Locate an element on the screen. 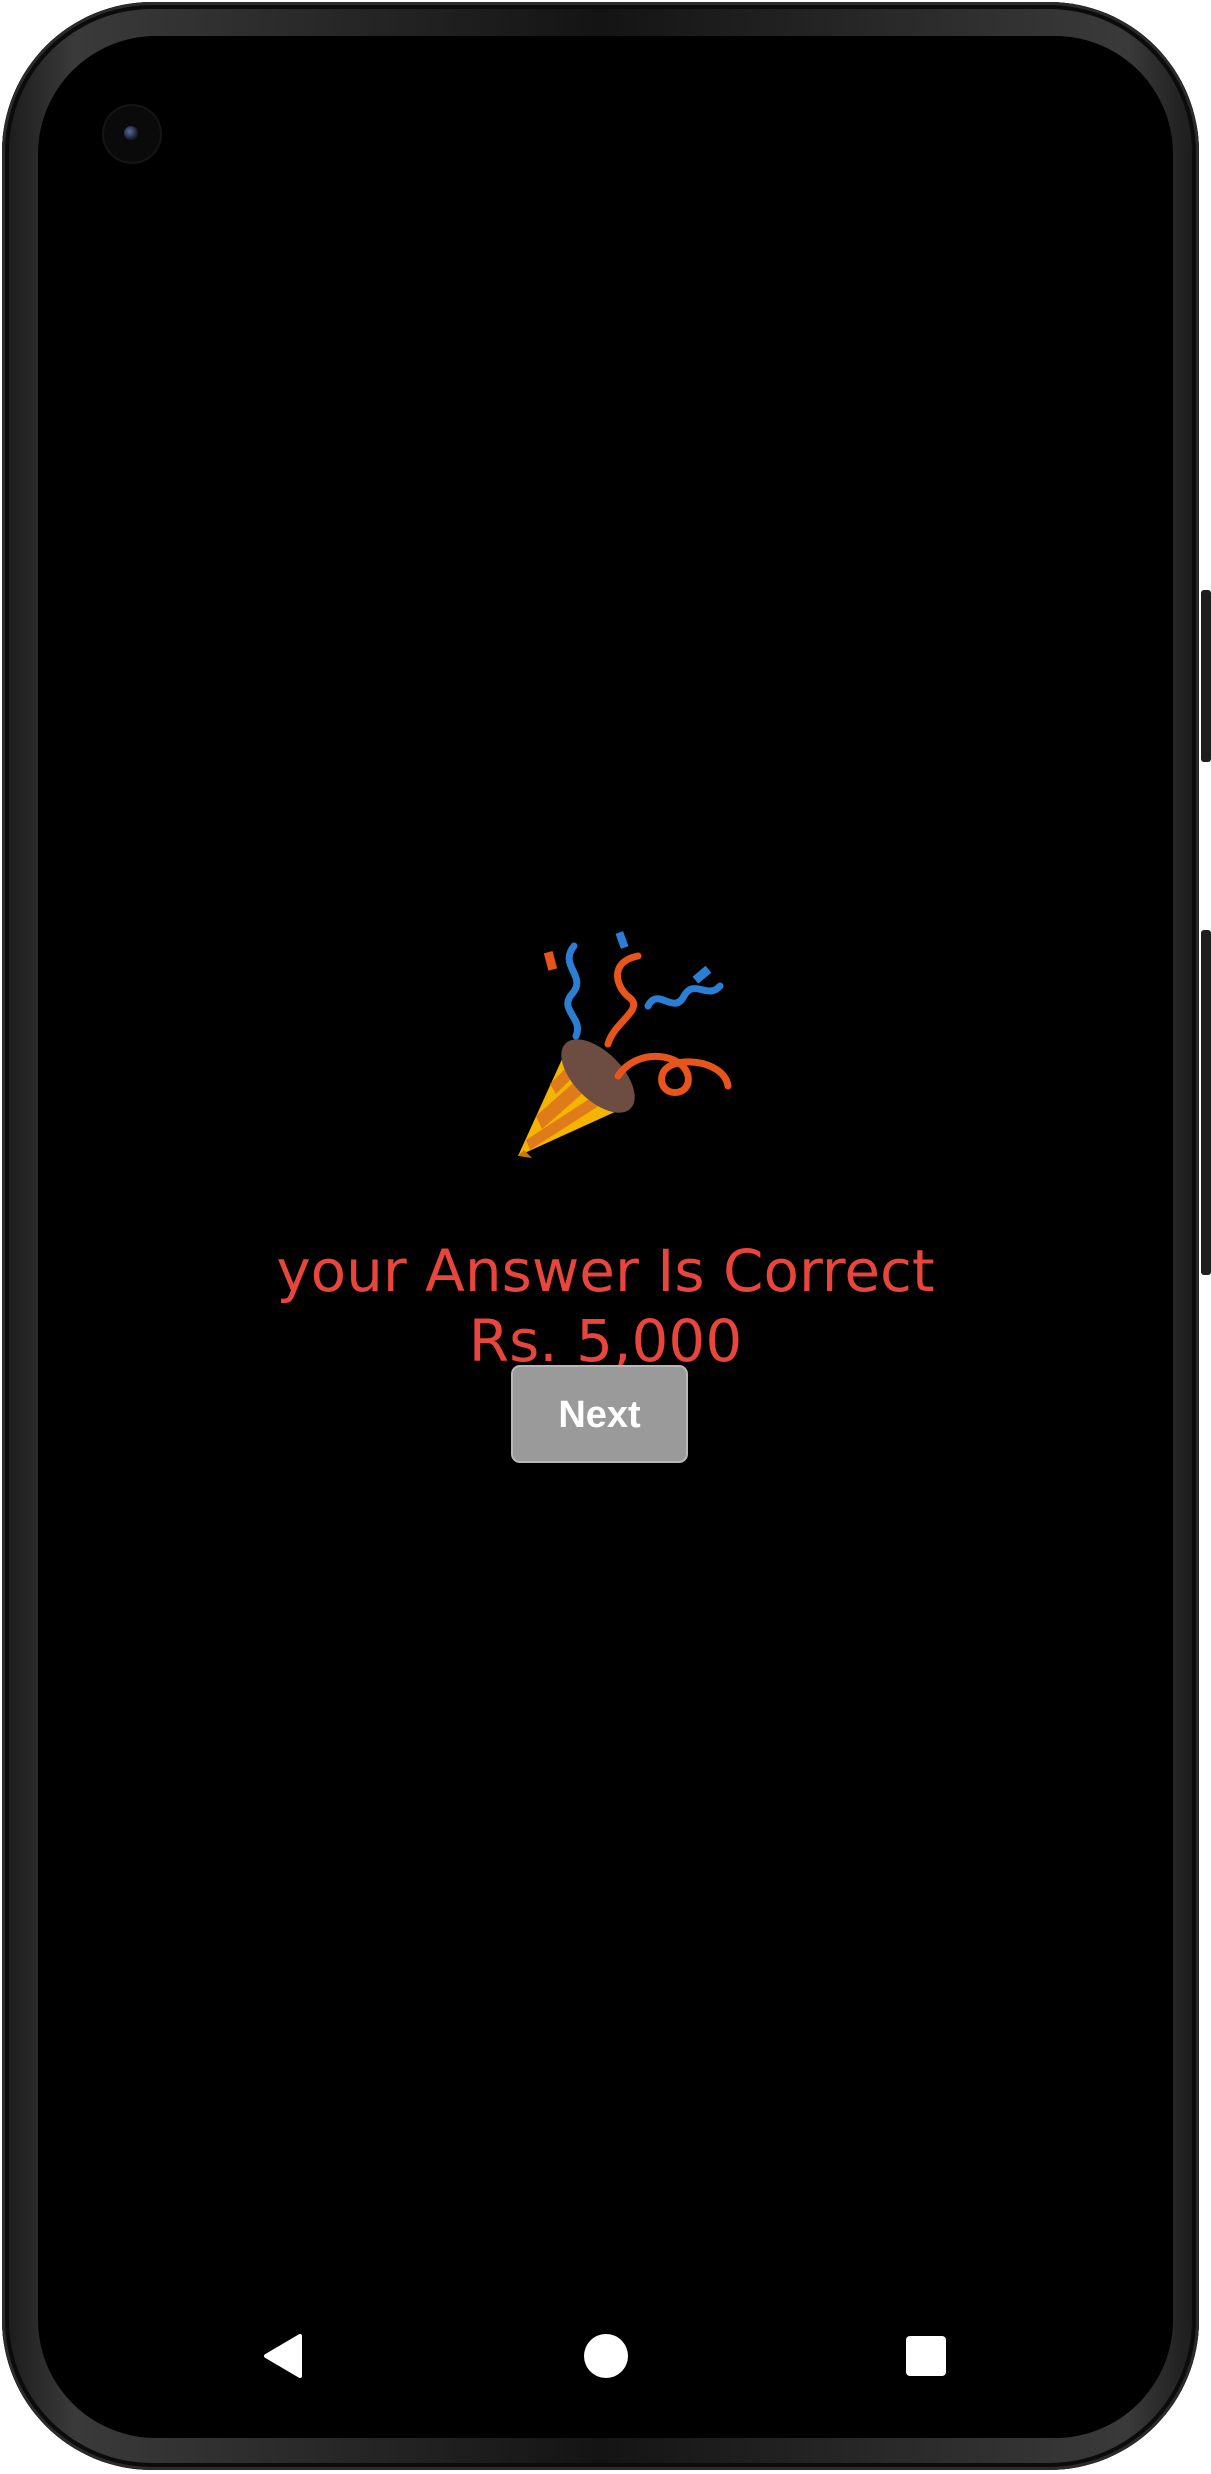 This screenshot has width=1211, height=2474. system-navigation-bar is located at coordinates (605, 2372).